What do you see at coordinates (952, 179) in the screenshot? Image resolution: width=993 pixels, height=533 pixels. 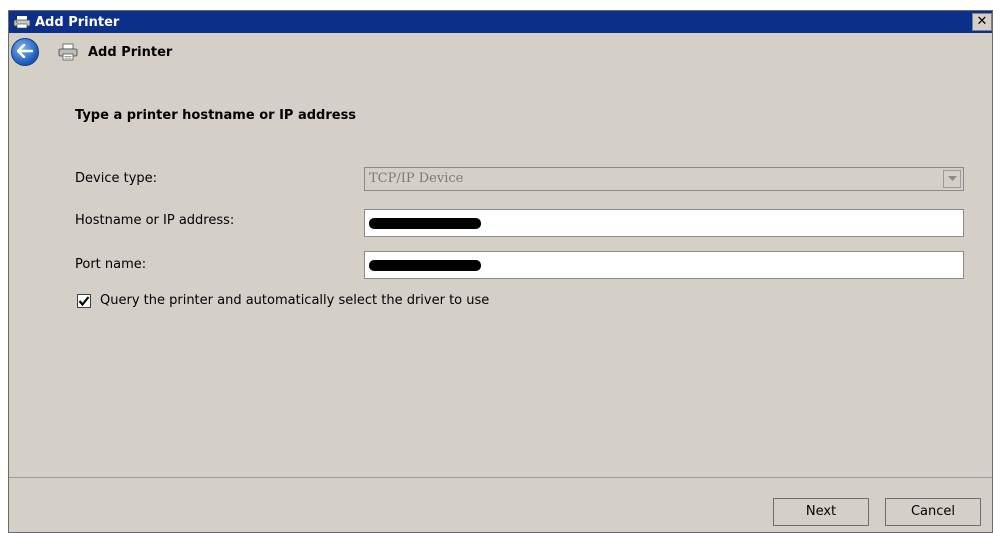 I see `chevron-down-icon` at bounding box center [952, 179].